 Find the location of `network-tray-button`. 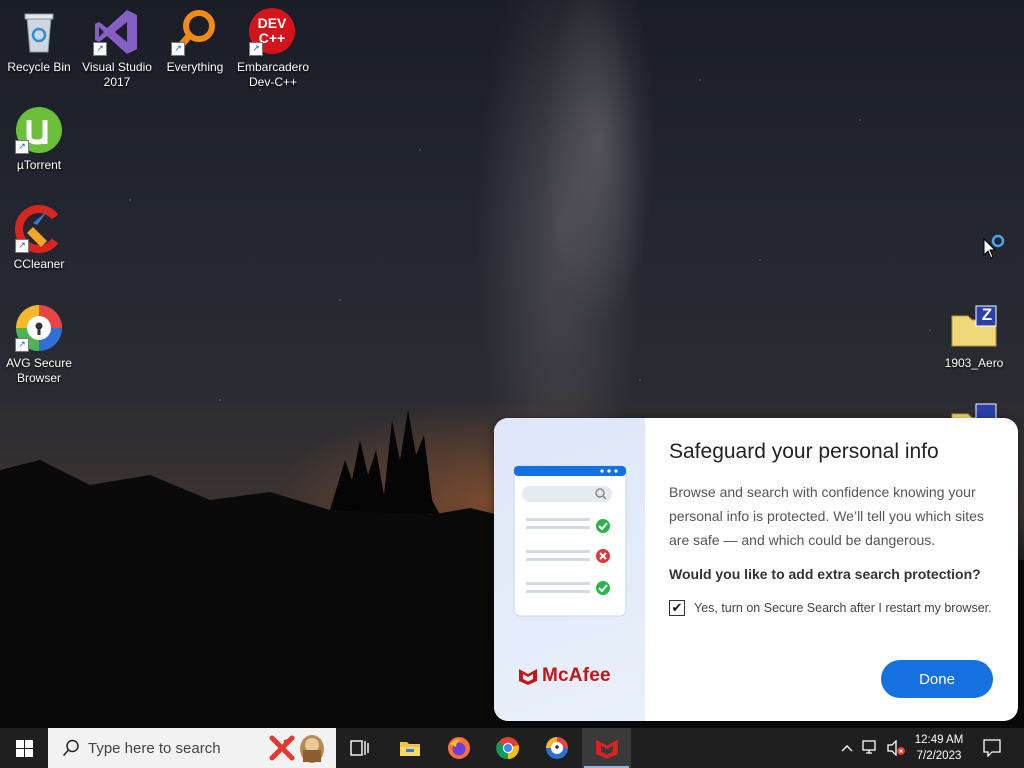

network-tray-button is located at coordinates (871, 748).